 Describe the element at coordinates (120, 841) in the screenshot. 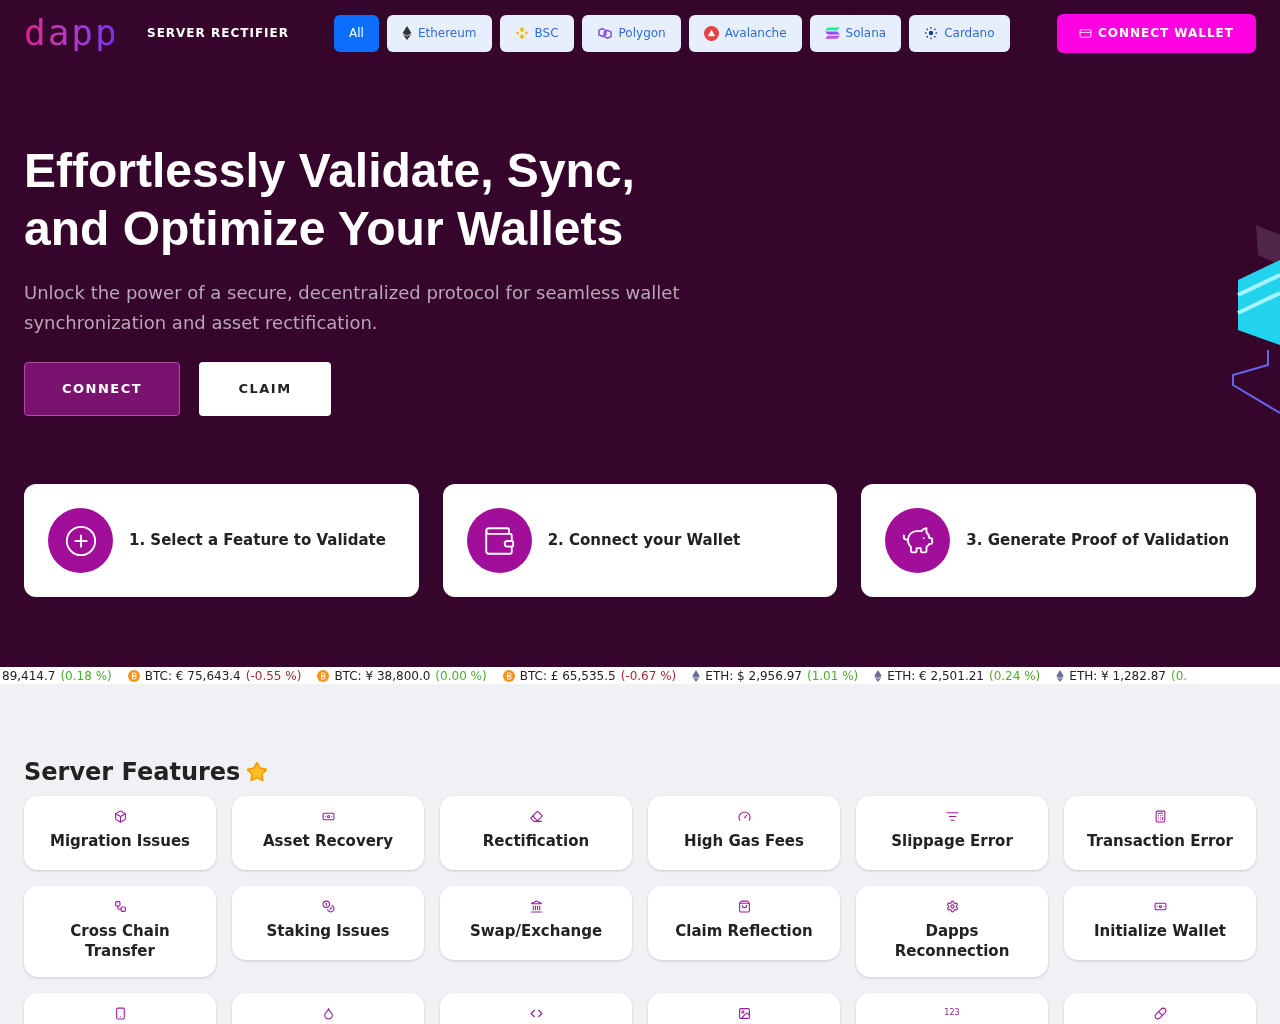

I see `feature-label: Migration Issues` at that location.